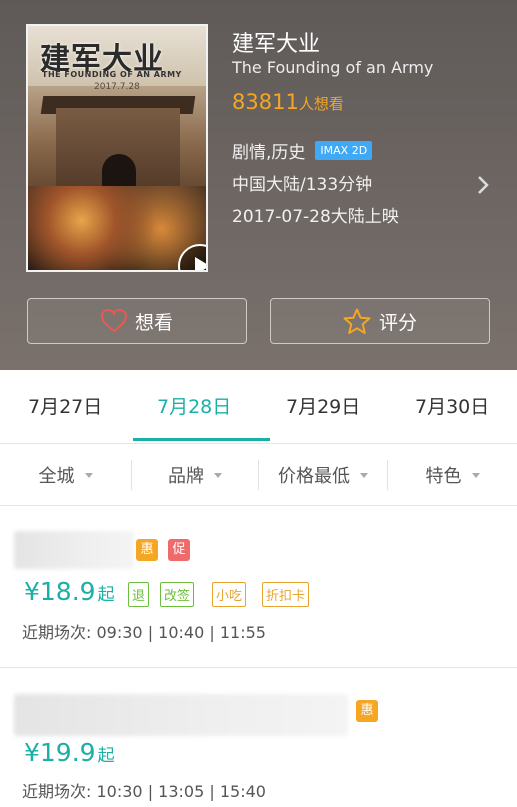  I want to click on cinema-price: ¥19.9 起, so click(69, 752).